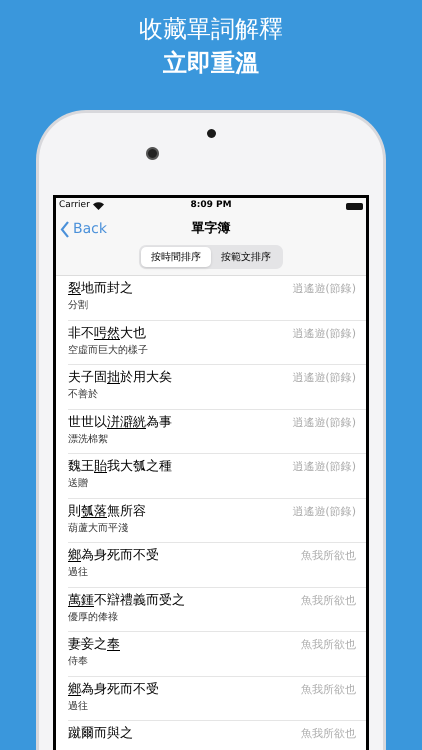  What do you see at coordinates (211, 229) in the screenshot?
I see `nav-title: 單字簿` at bounding box center [211, 229].